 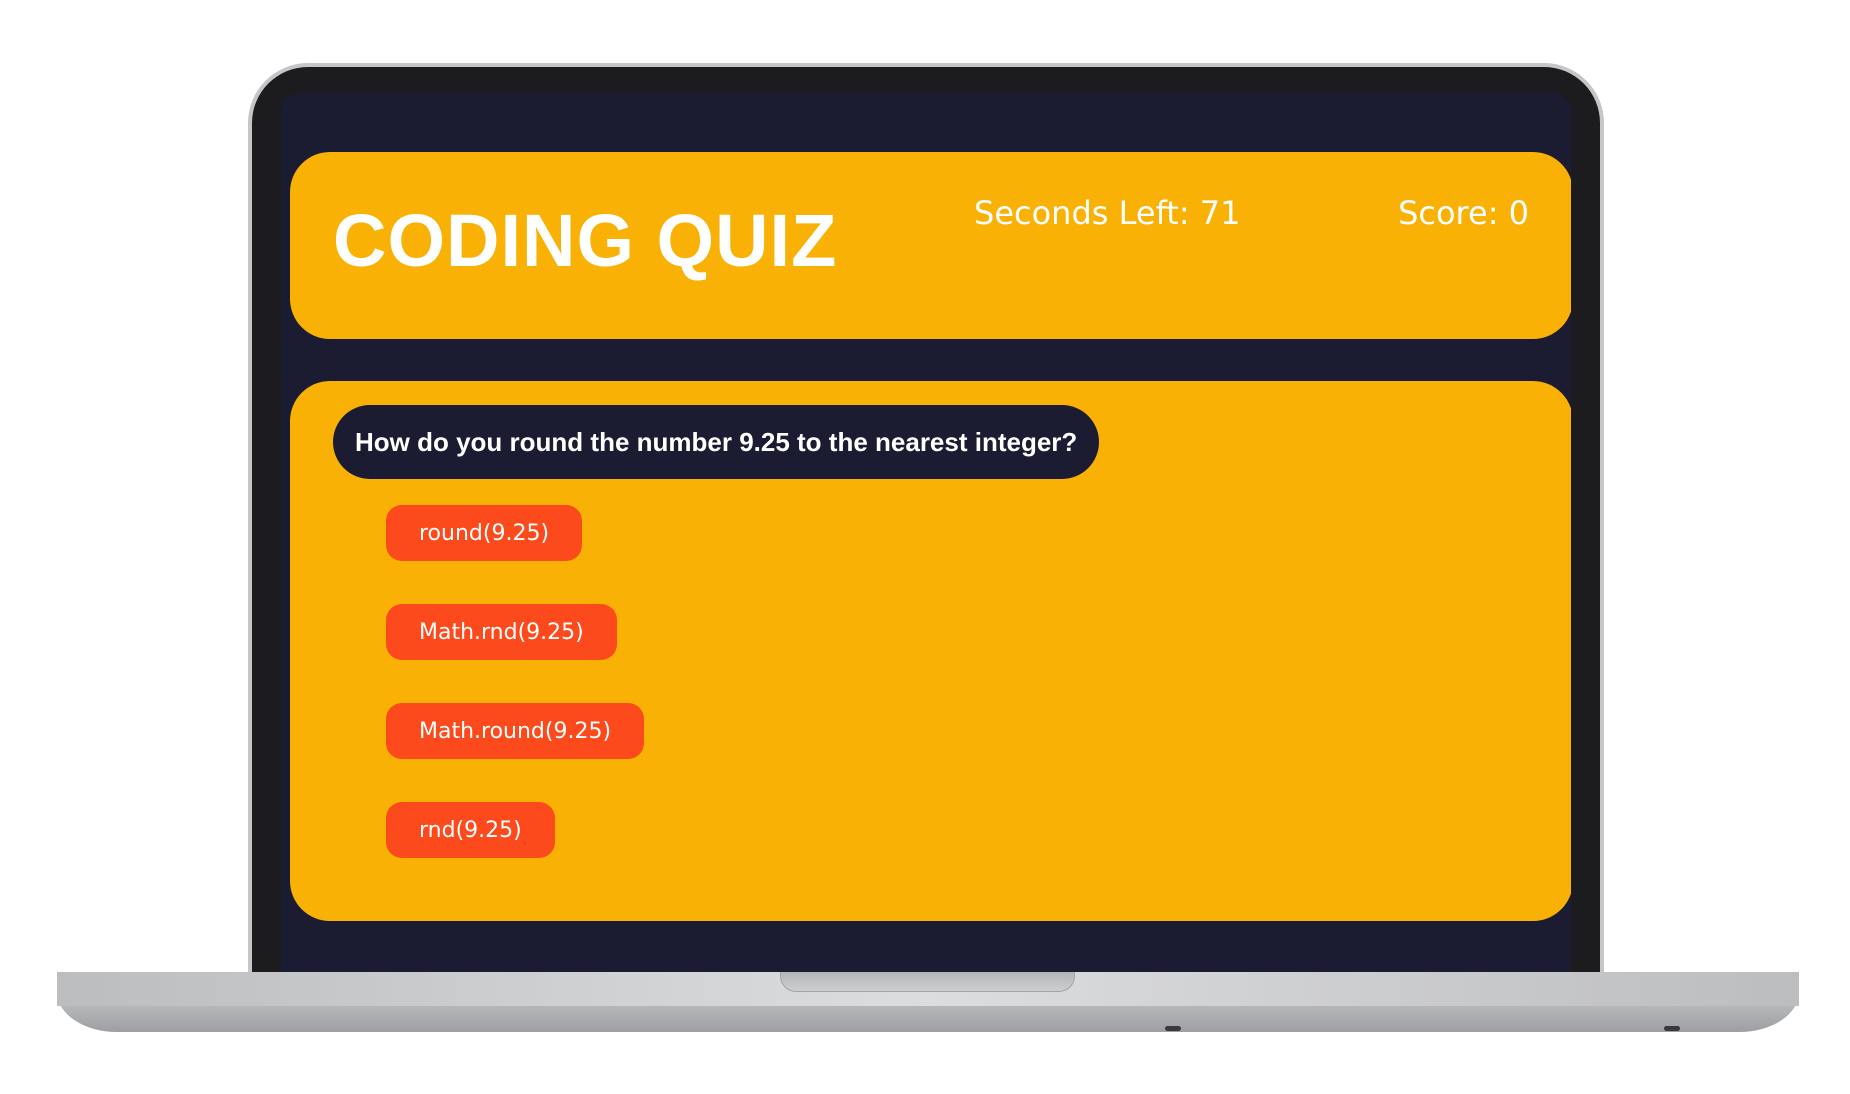 I want to click on answer-button-3: Math.round(9.25), so click(x=515, y=731).